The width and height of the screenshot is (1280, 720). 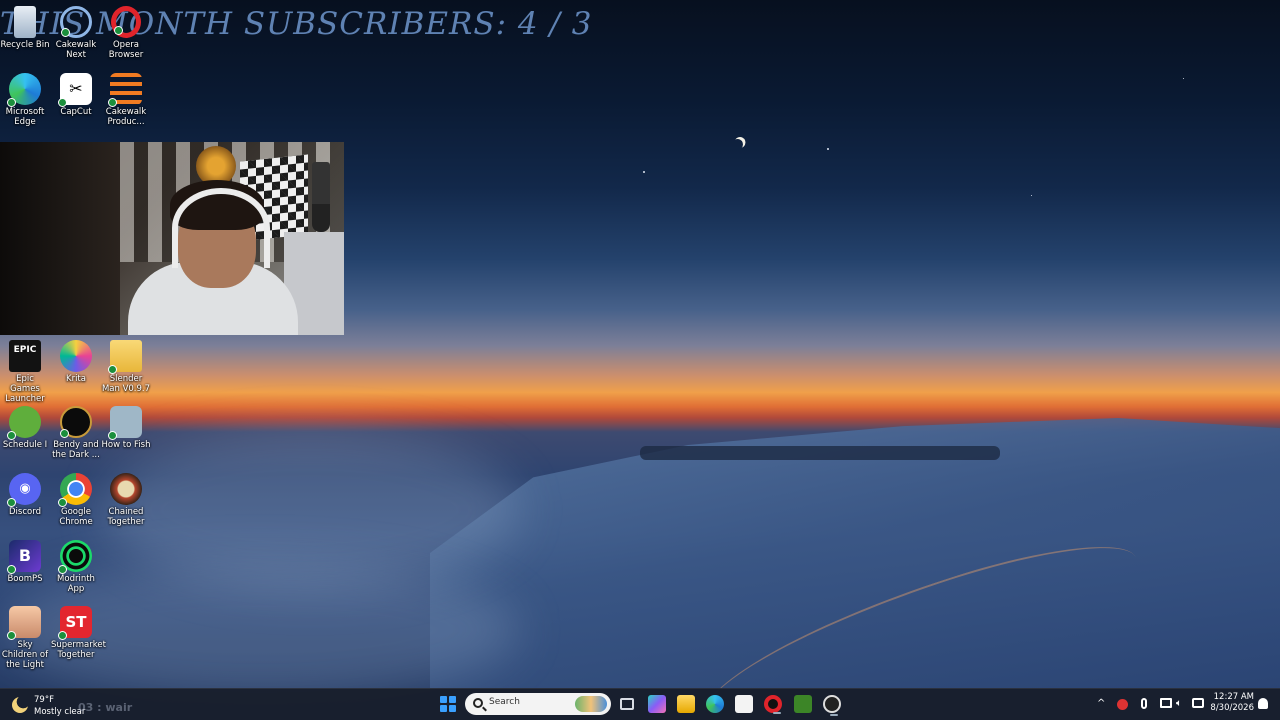 I want to click on clock-time: 12:27 AM, so click(x=1233, y=697).